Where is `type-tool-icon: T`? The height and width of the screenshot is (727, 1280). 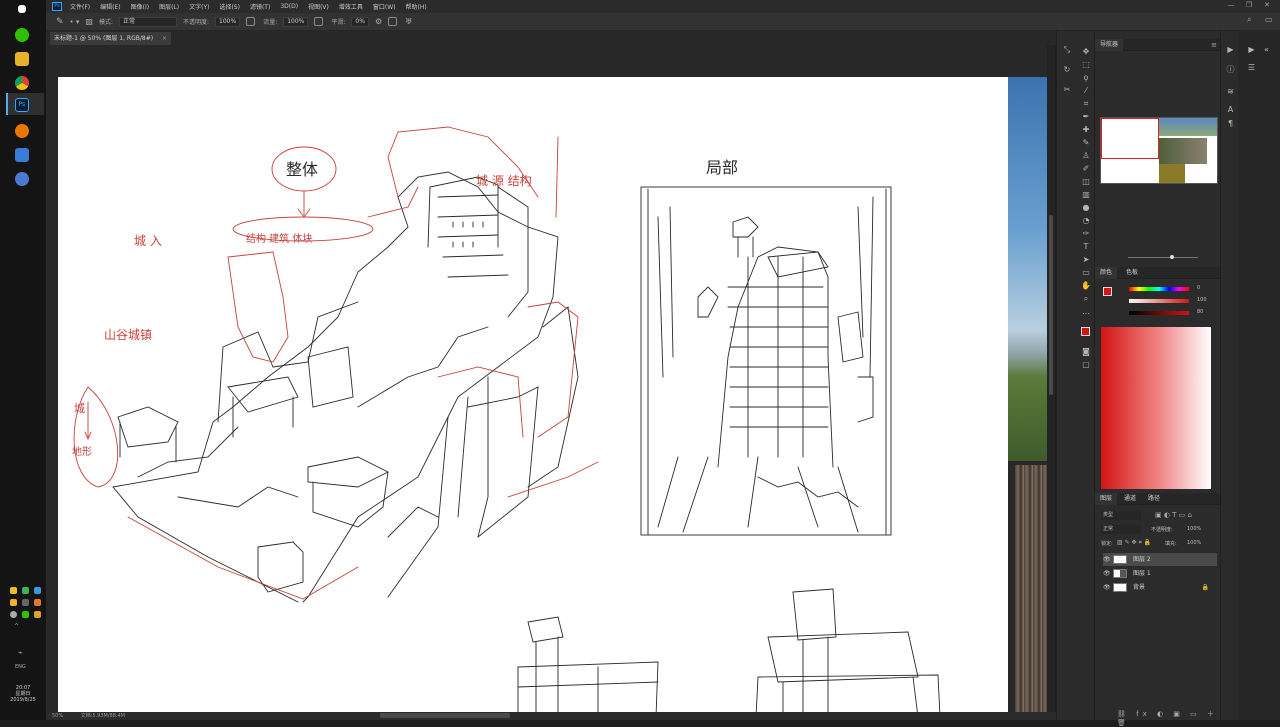
type-tool-icon: T is located at coordinates (1086, 247).